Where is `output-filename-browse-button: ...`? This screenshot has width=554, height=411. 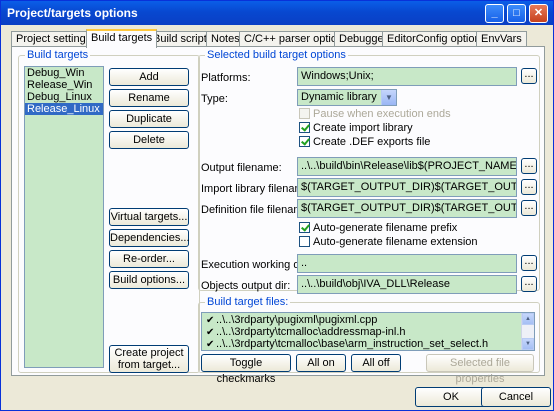 output-filename-browse-button: ... is located at coordinates (529, 166).